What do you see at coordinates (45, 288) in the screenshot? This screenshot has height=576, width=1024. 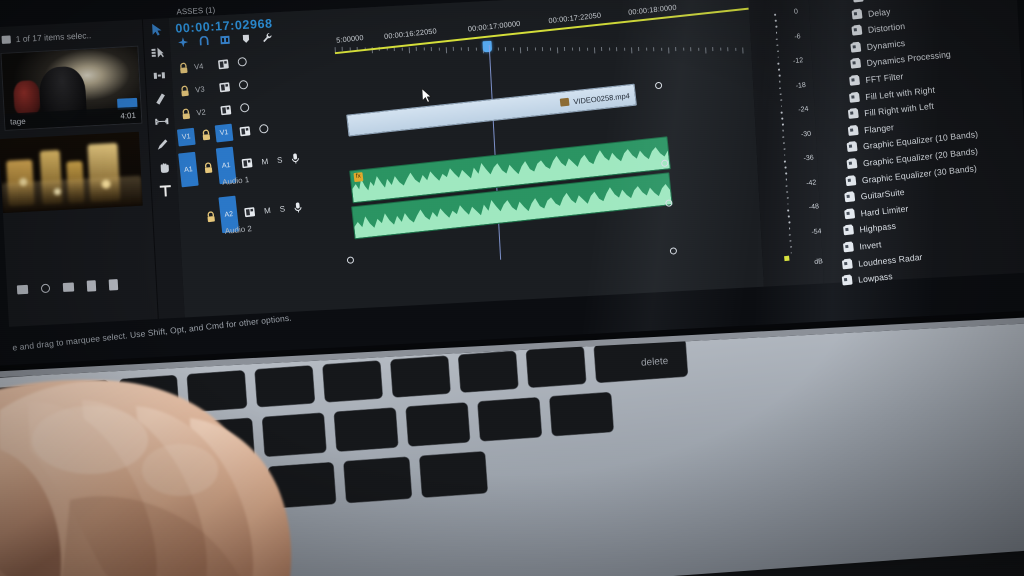 I see `search-icon` at bounding box center [45, 288].